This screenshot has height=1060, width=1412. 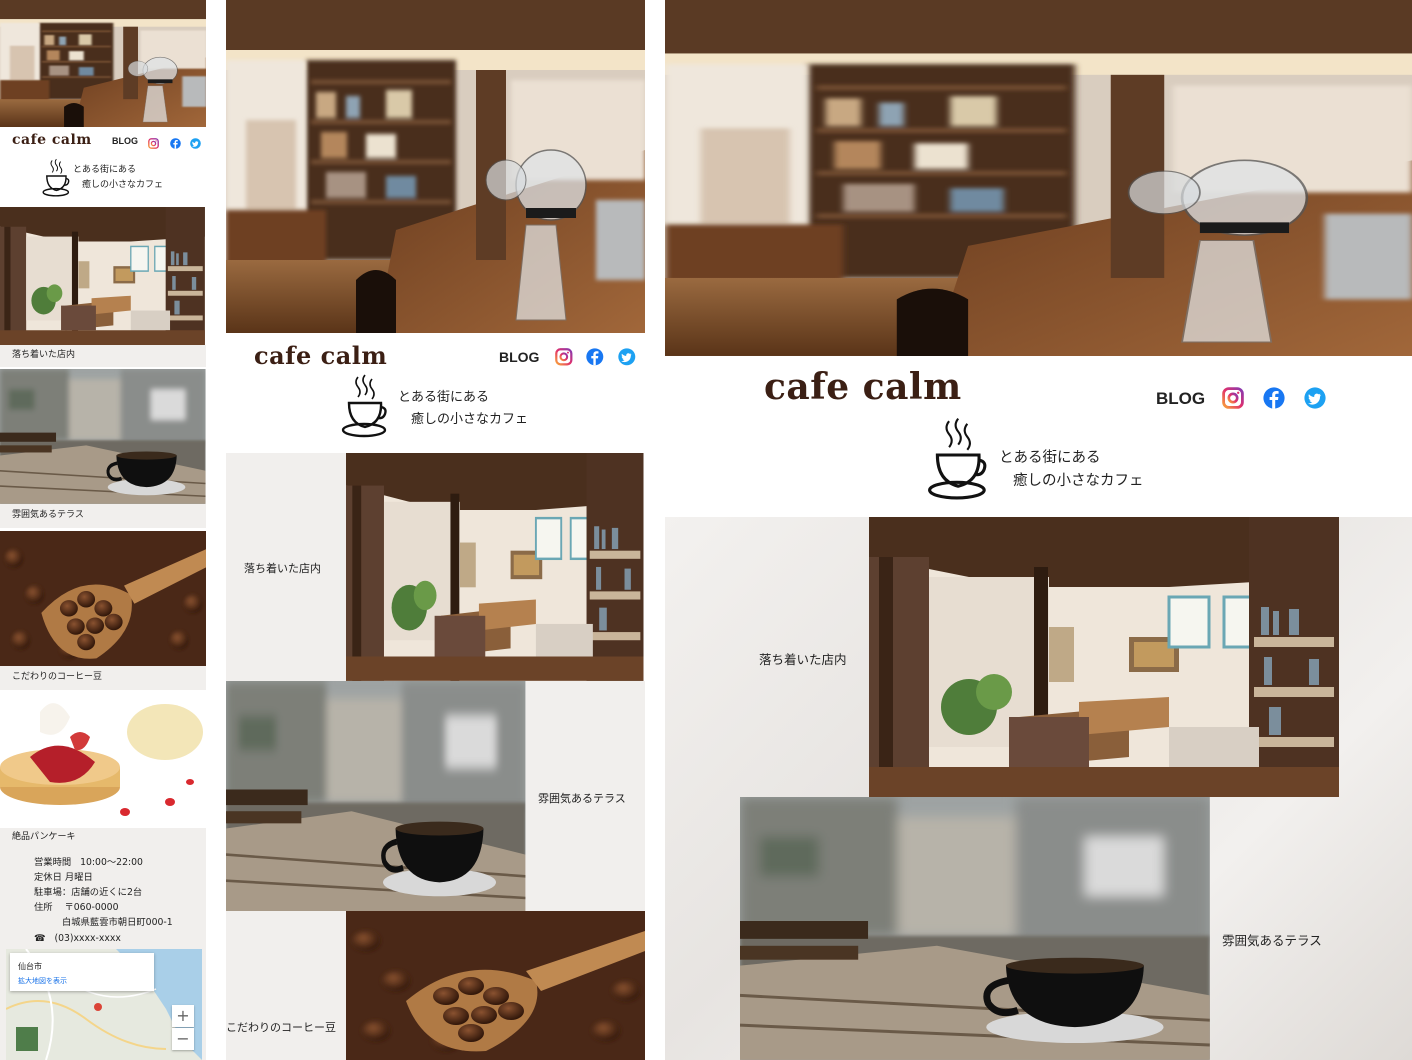 I want to click on address-label: 住所, so click(x=43, y=907).